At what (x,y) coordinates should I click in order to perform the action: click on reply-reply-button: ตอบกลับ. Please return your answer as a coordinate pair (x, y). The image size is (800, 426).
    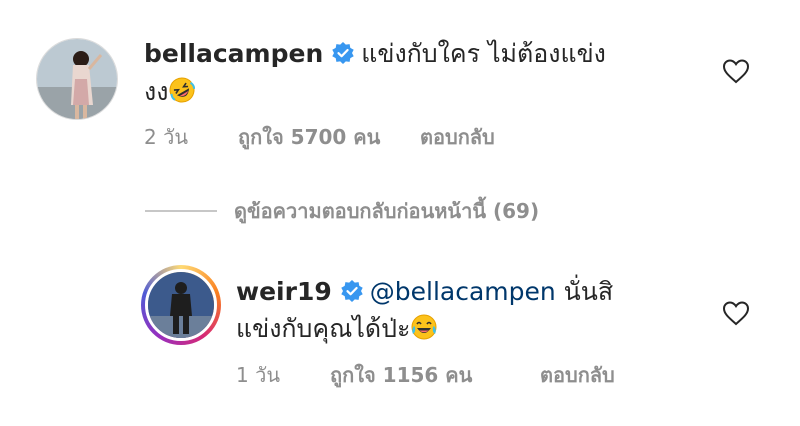
    Looking at the image, I should click on (577, 375).